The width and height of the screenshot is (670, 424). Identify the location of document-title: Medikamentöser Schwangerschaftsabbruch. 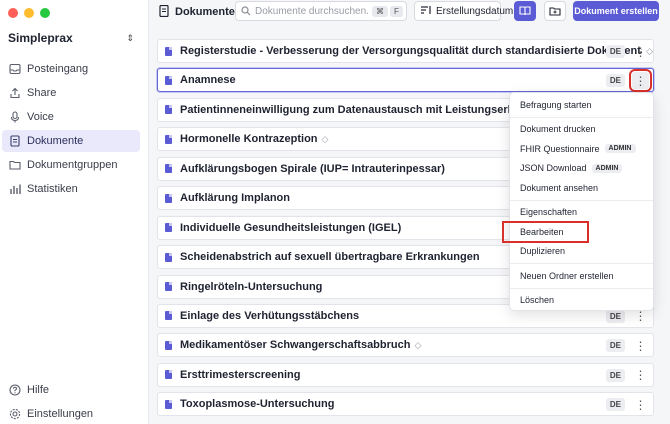
(295, 345).